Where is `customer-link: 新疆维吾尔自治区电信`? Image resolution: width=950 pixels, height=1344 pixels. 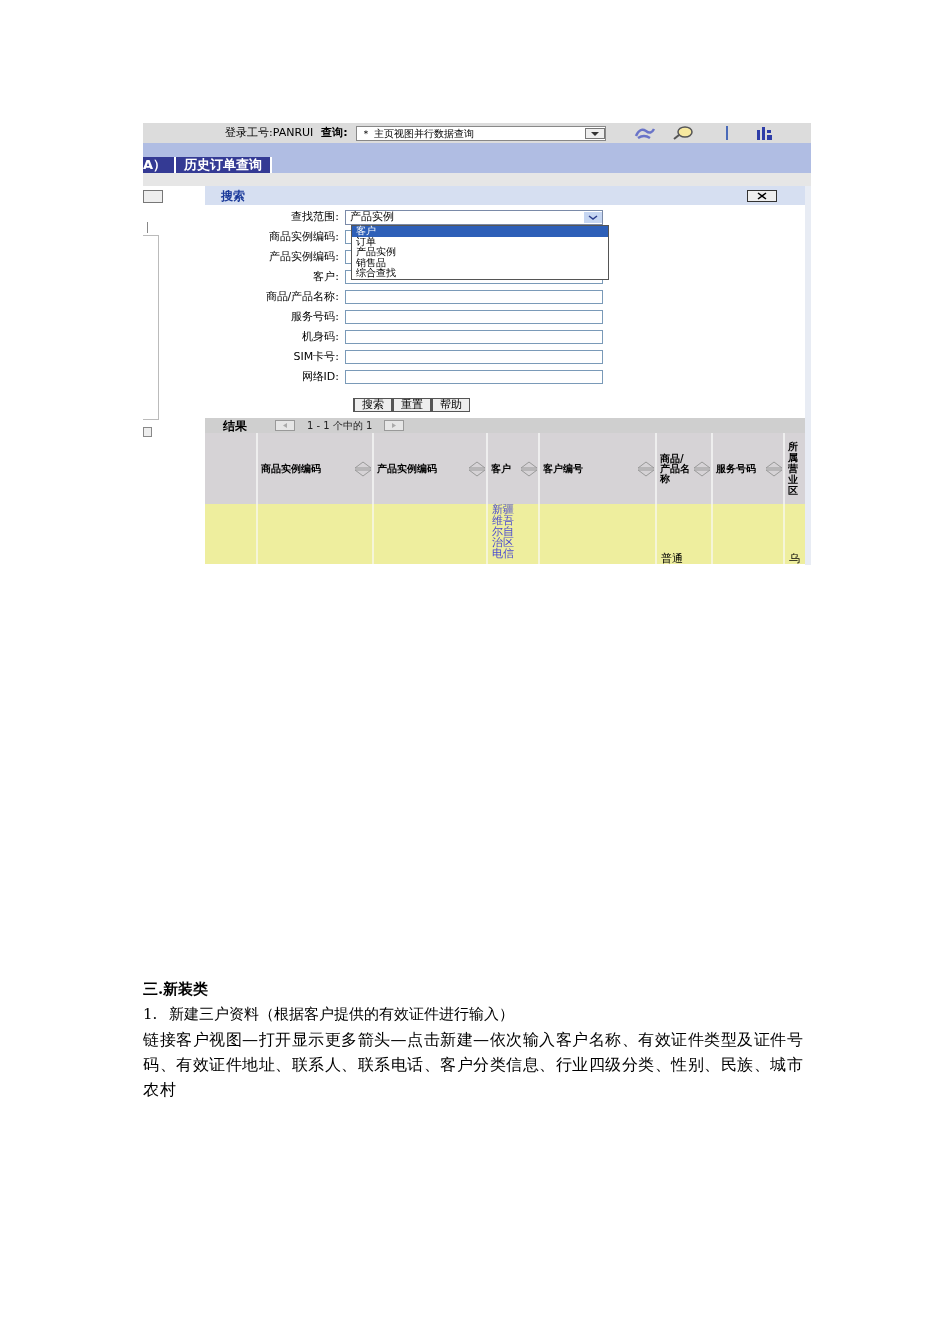
customer-link: 新疆维吾尔自治区电信 is located at coordinates (504, 531).